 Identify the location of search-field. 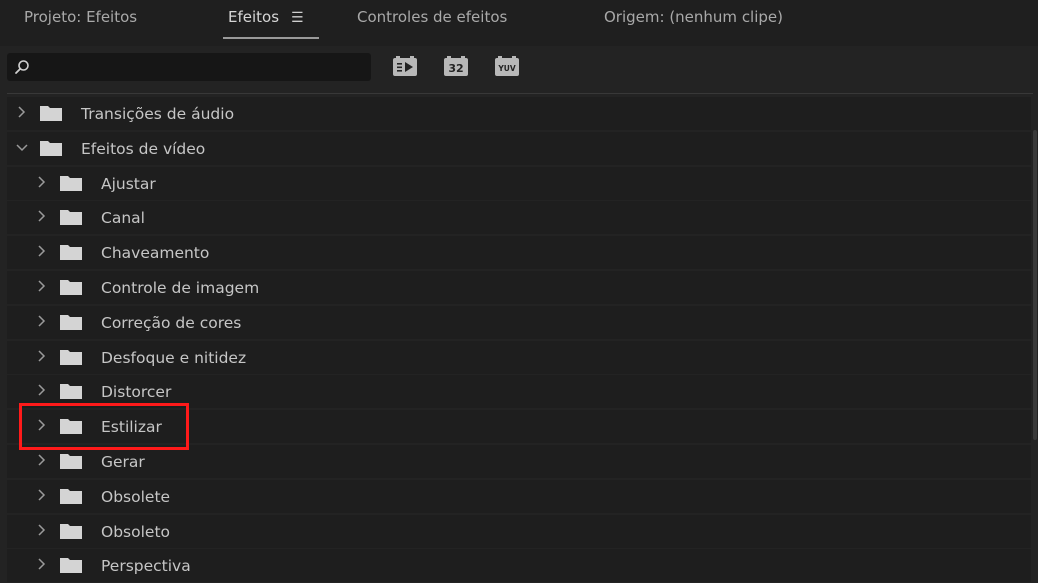
(189, 68).